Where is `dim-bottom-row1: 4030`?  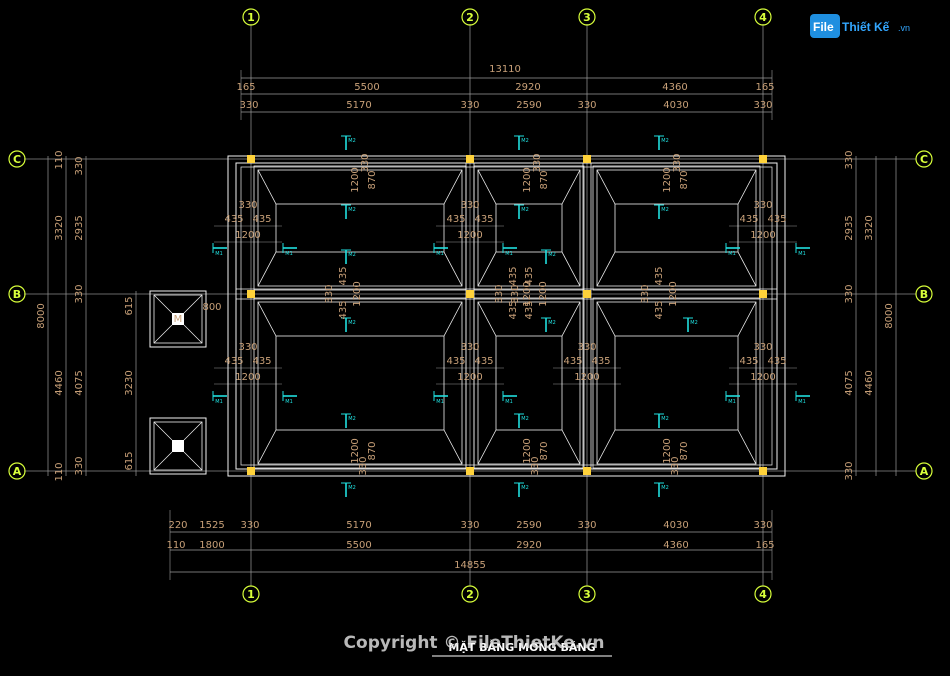
dim-bottom-row1: 4030 is located at coordinates (675, 525).